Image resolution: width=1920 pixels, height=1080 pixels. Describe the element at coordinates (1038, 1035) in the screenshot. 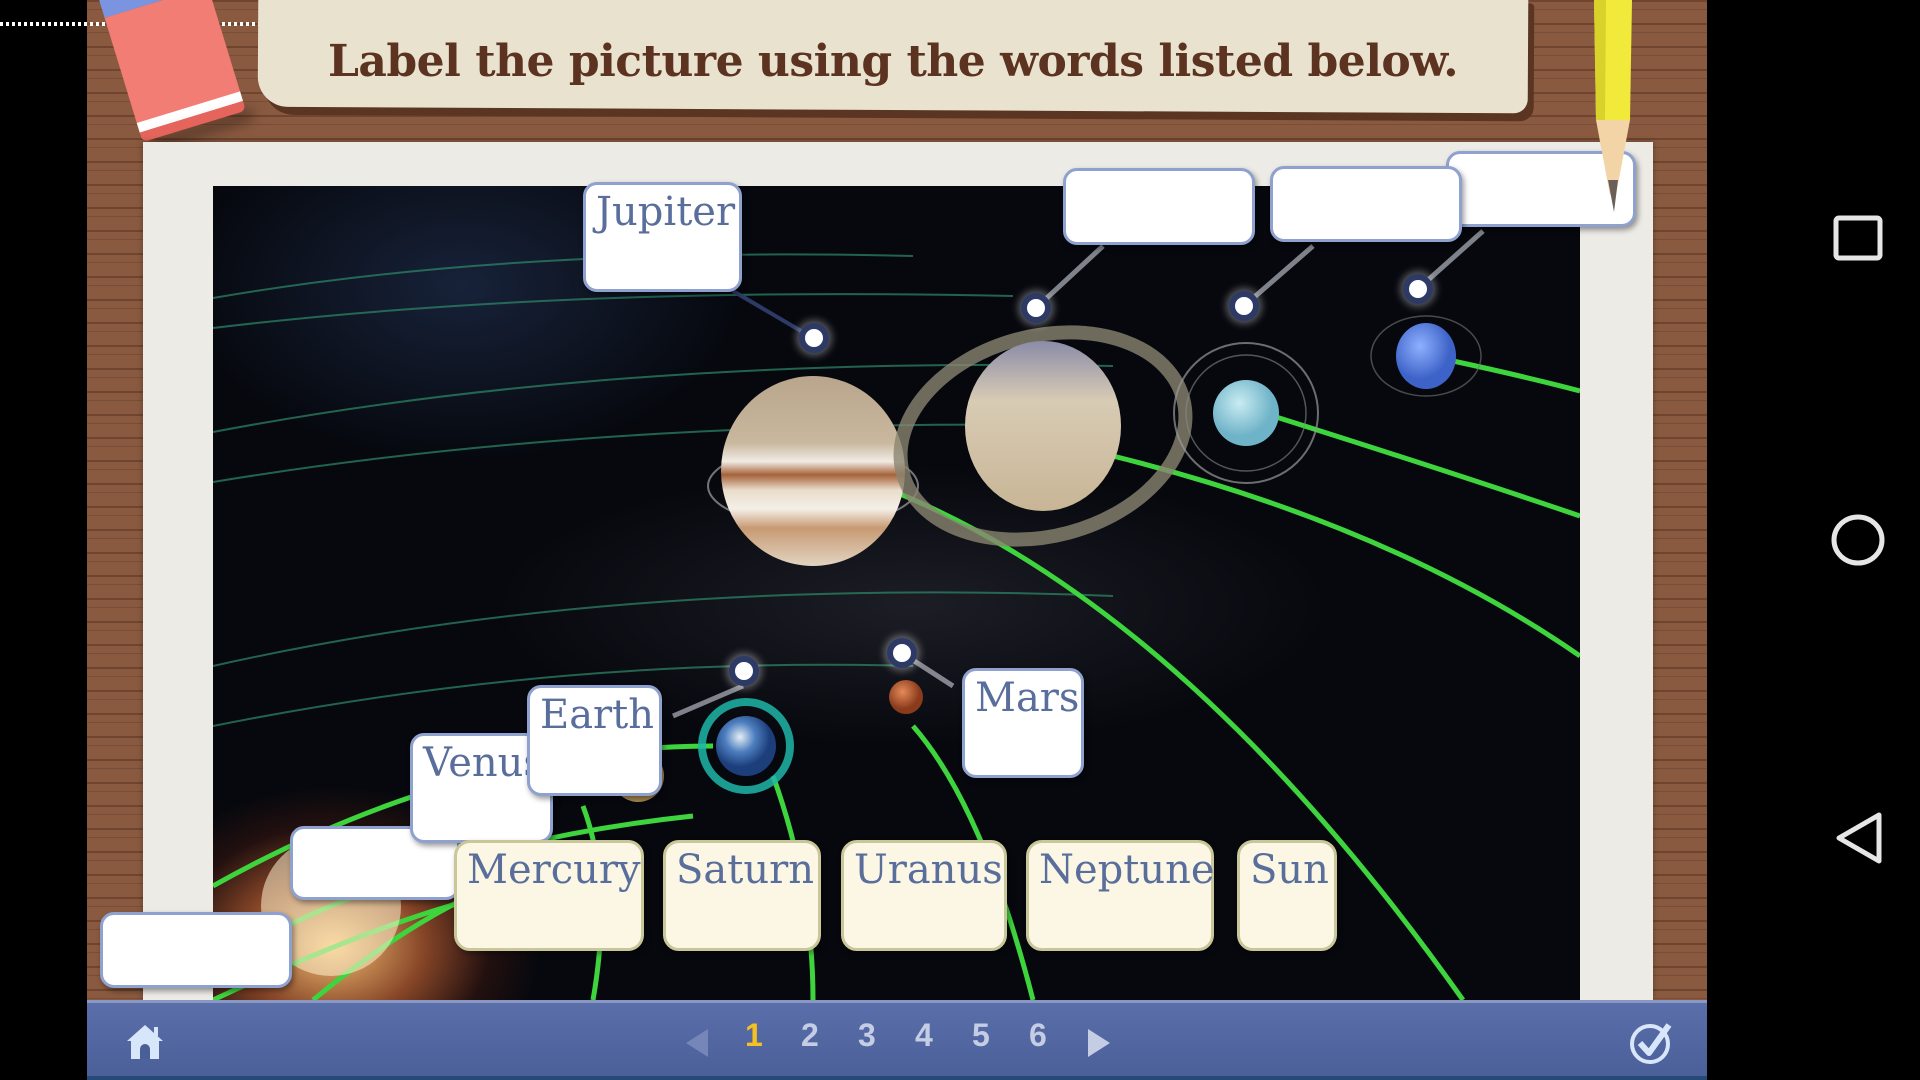

I see `page-6: 6` at that location.